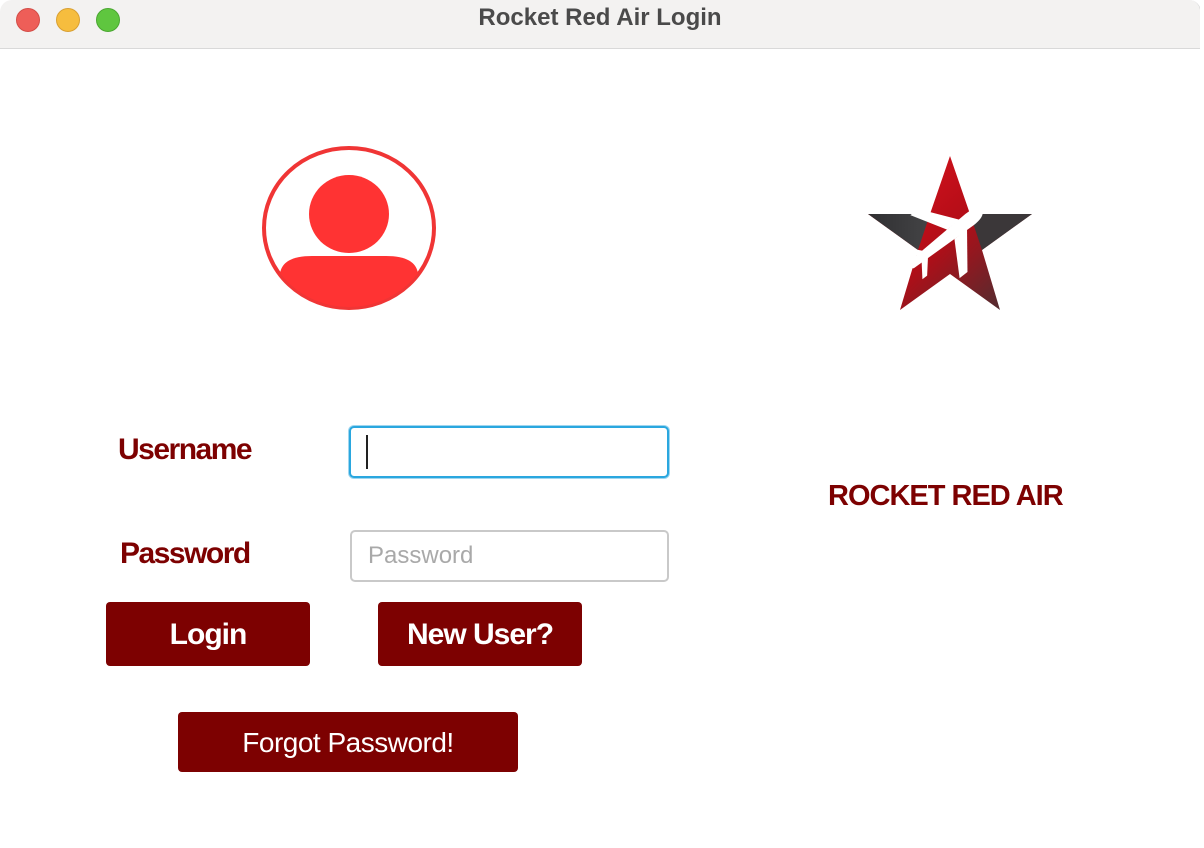 Image resolution: width=1204 pixels, height=848 pixels. What do you see at coordinates (950, 233) in the screenshot?
I see `star-airplane-icon` at bounding box center [950, 233].